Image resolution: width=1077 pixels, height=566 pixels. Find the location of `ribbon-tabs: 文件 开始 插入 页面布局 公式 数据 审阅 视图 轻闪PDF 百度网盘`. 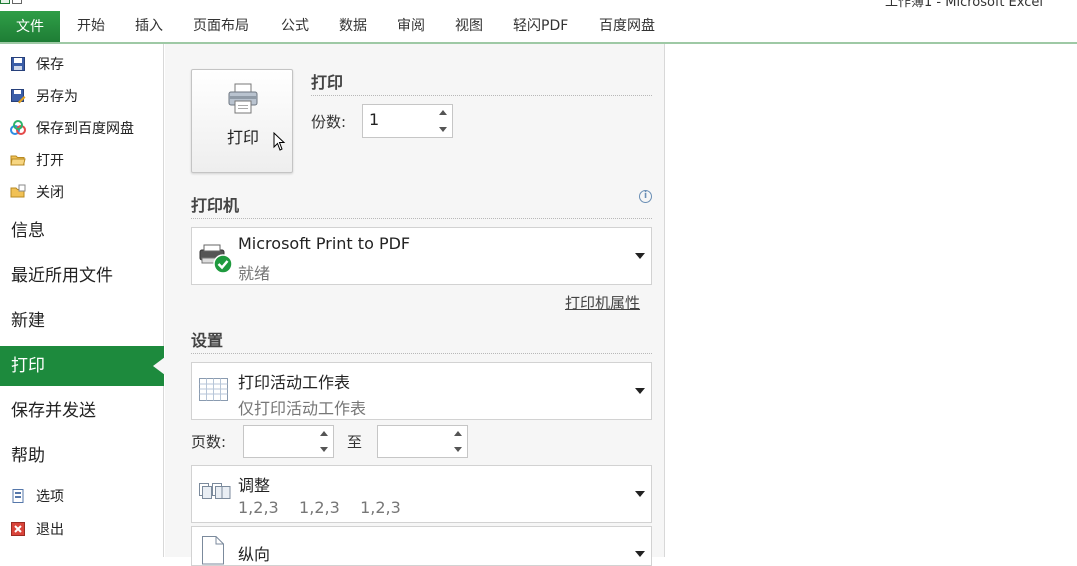

ribbon-tabs: 文件 开始 插入 页面布局 公式 数据 审阅 视图 轻闪PDF 百度网盘 is located at coordinates (538, 27).